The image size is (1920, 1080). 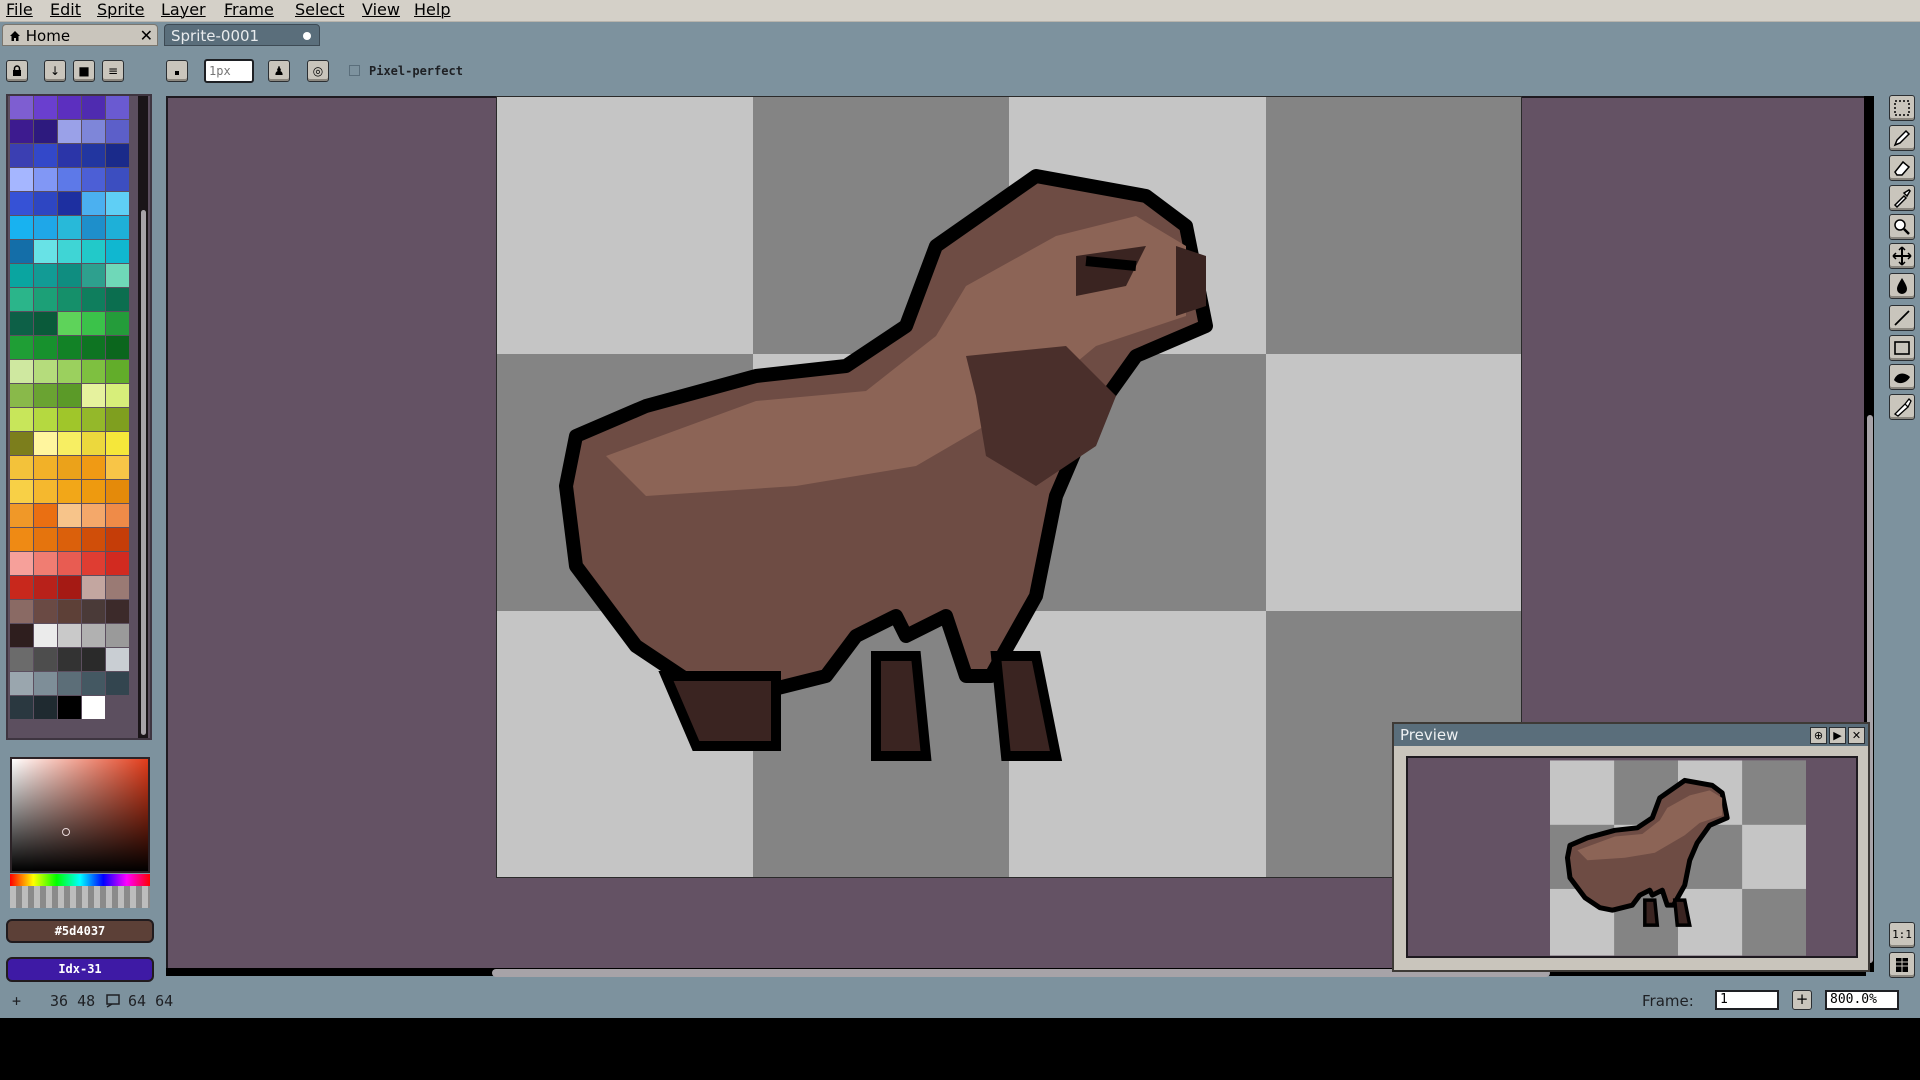 I want to click on menu-frame: Frame, so click(x=249, y=10).